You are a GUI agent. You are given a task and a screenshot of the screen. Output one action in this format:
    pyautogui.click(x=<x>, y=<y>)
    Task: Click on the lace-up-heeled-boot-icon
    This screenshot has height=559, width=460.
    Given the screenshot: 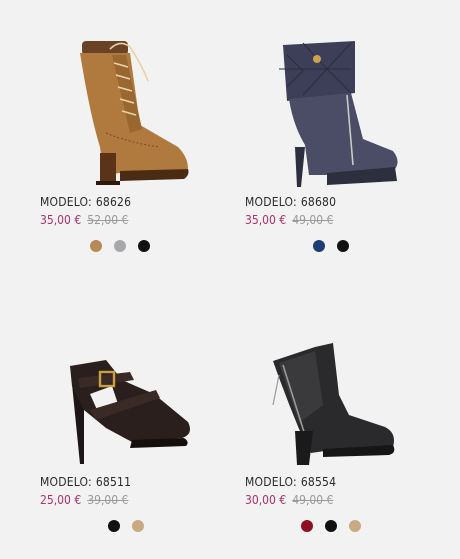 What is the action you would take?
    pyautogui.click(x=135, y=112)
    